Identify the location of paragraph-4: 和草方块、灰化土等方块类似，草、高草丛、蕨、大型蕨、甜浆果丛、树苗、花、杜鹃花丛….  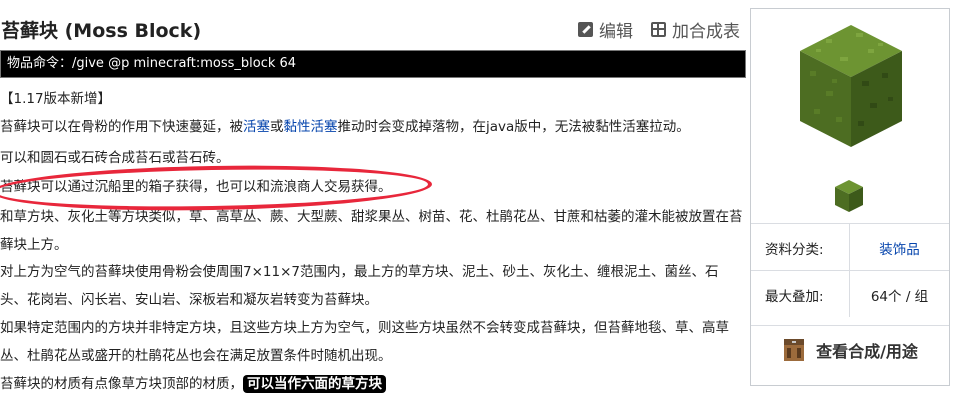
(371, 231).